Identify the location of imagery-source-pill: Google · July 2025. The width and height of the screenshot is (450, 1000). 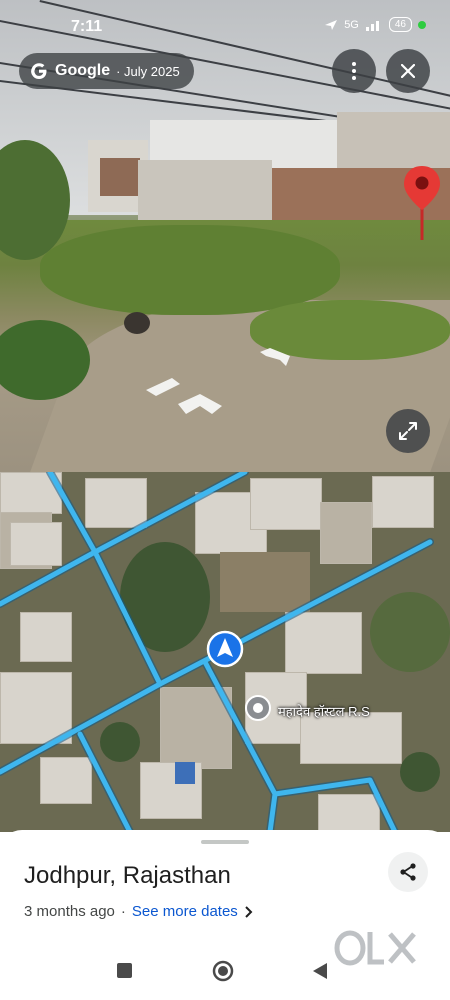
(106, 71).